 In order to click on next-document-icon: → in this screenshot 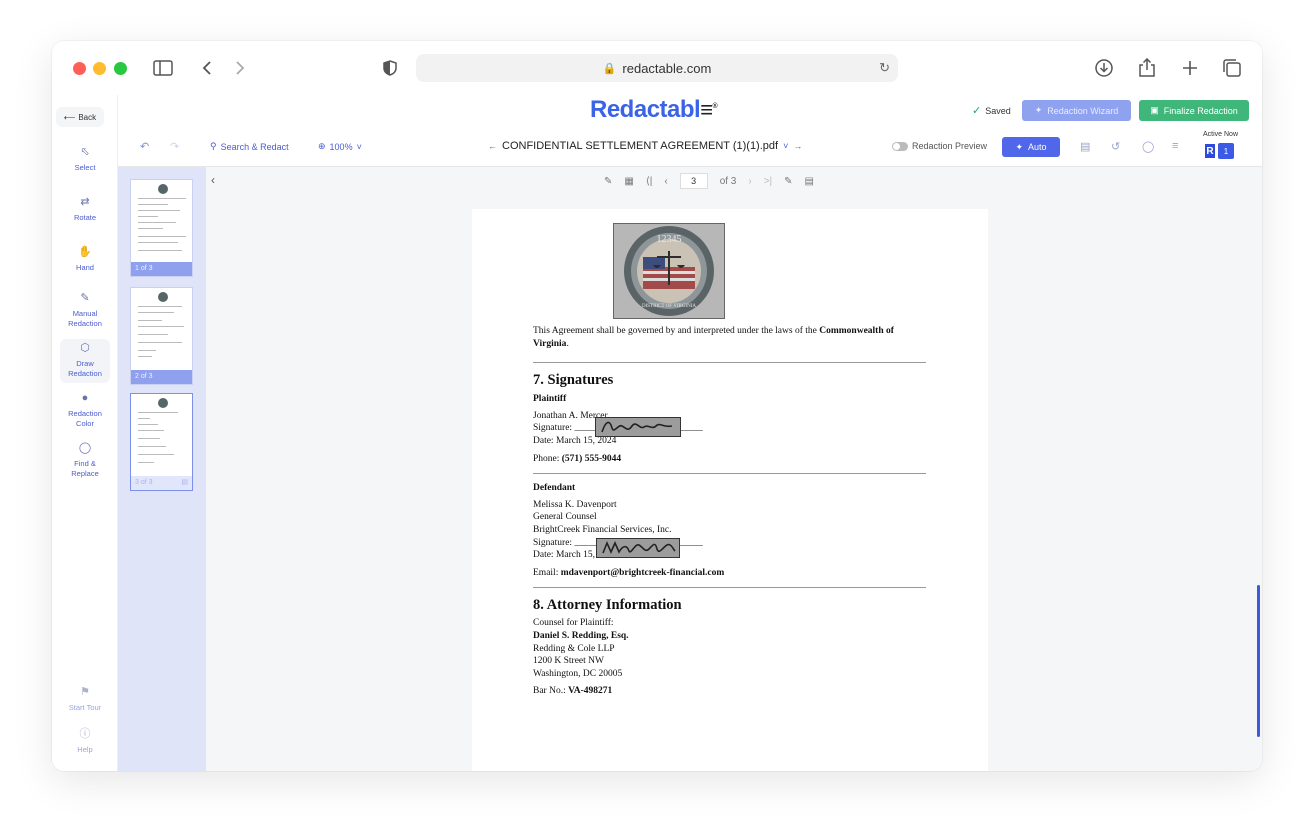, I will do `click(797, 146)`.